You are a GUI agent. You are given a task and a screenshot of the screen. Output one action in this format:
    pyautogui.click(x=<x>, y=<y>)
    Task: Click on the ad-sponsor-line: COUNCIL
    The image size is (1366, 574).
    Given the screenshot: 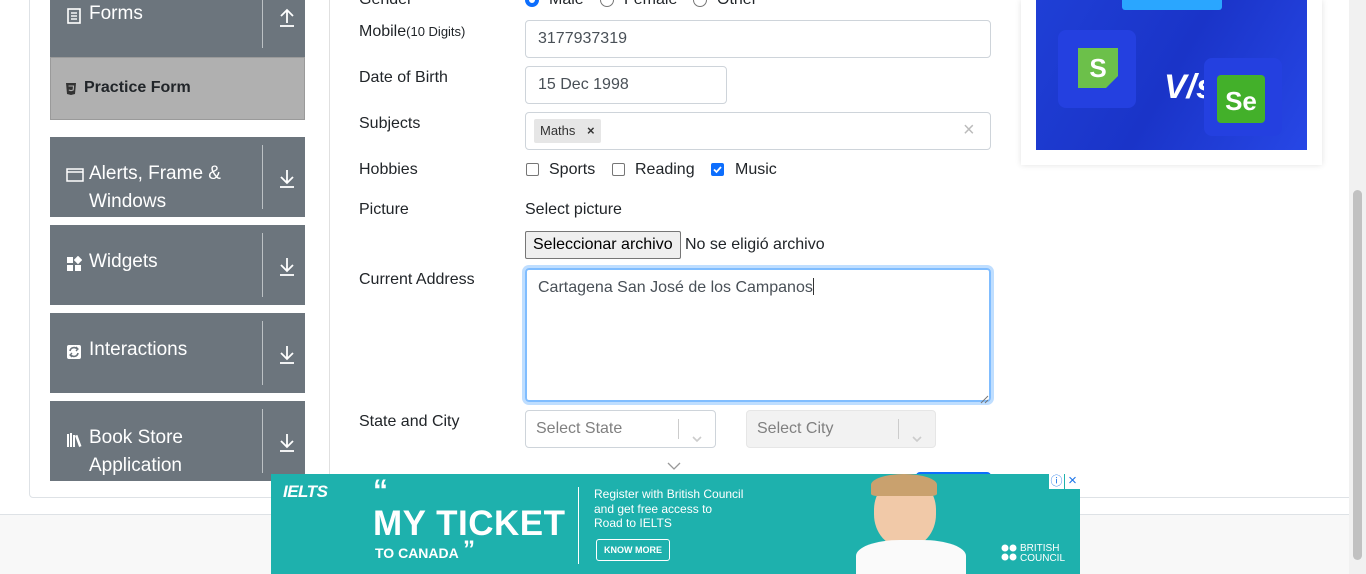 What is the action you would take?
    pyautogui.click(x=1043, y=558)
    